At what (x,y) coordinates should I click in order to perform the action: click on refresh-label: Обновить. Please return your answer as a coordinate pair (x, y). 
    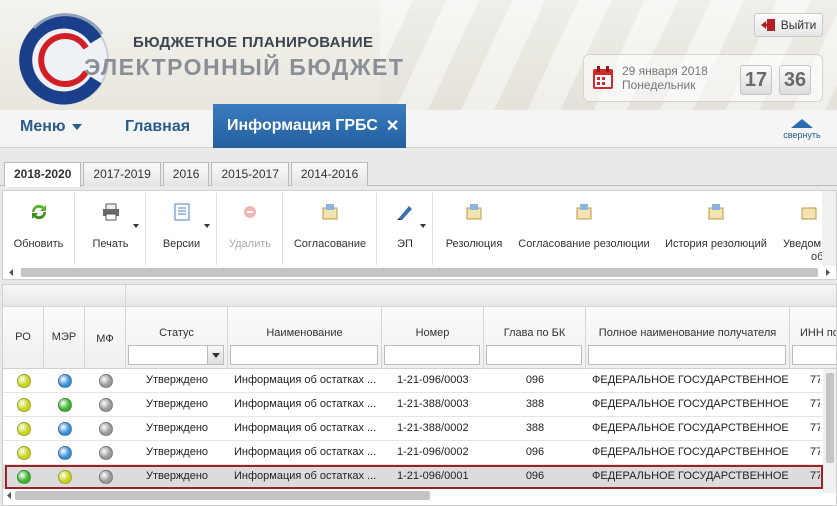
    Looking at the image, I should click on (38, 244).